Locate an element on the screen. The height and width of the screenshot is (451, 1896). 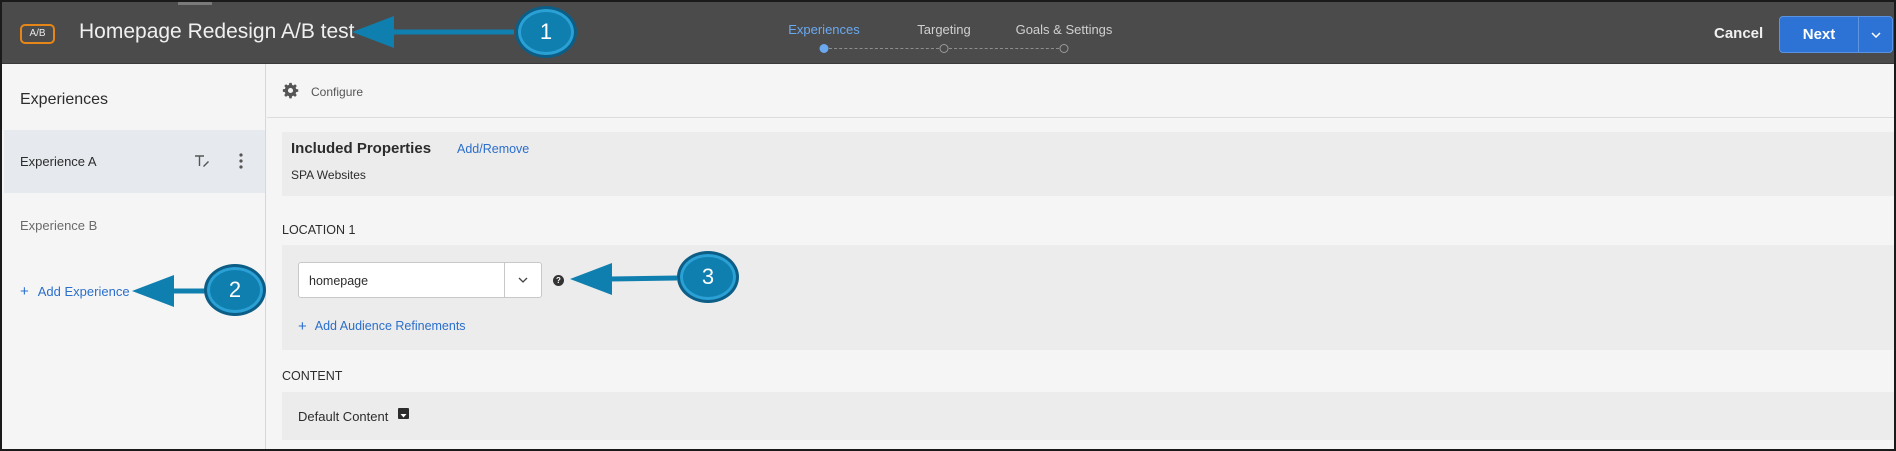
callout-marker: 1 is located at coordinates (546, 32).